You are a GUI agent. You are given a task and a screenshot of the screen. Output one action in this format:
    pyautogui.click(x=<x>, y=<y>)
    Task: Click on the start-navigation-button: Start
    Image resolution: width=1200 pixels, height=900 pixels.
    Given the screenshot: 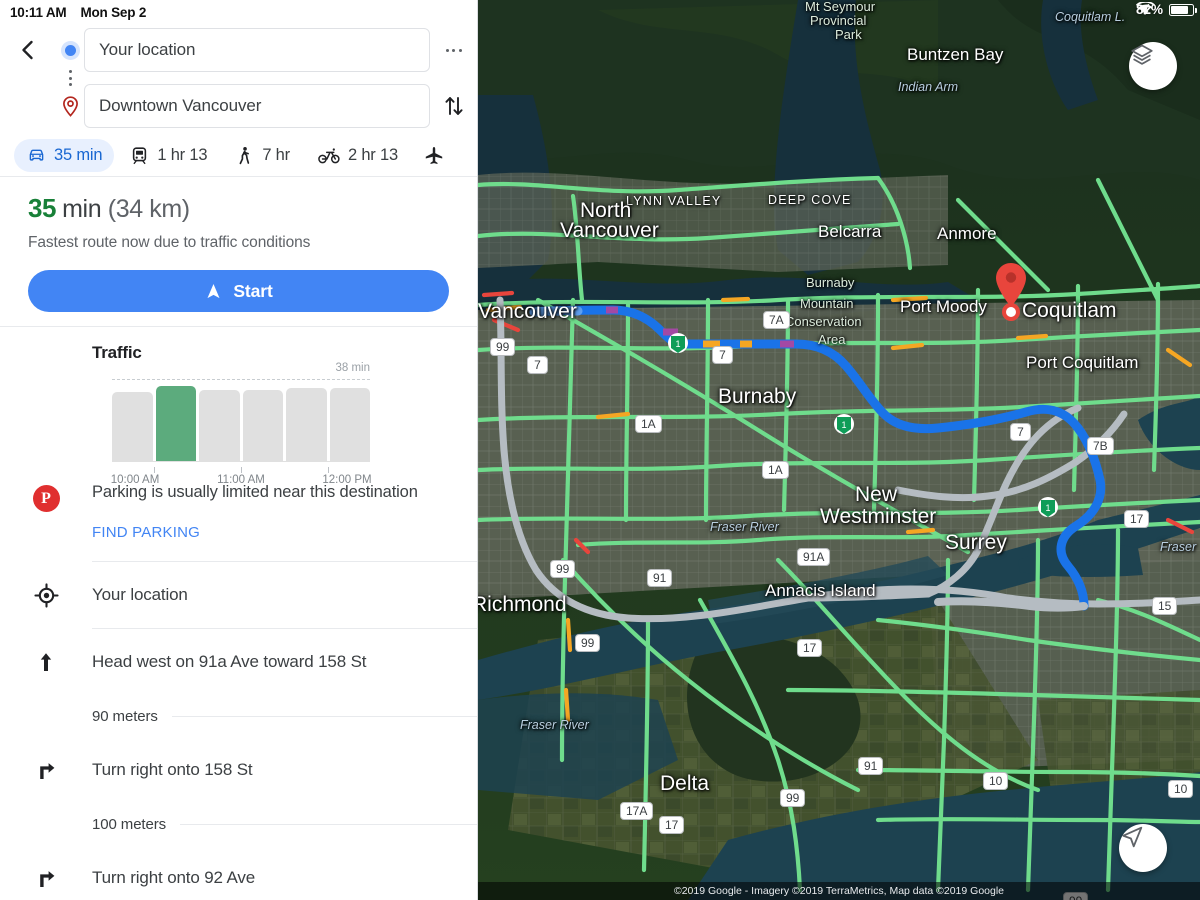 What is the action you would take?
    pyautogui.click(x=238, y=291)
    